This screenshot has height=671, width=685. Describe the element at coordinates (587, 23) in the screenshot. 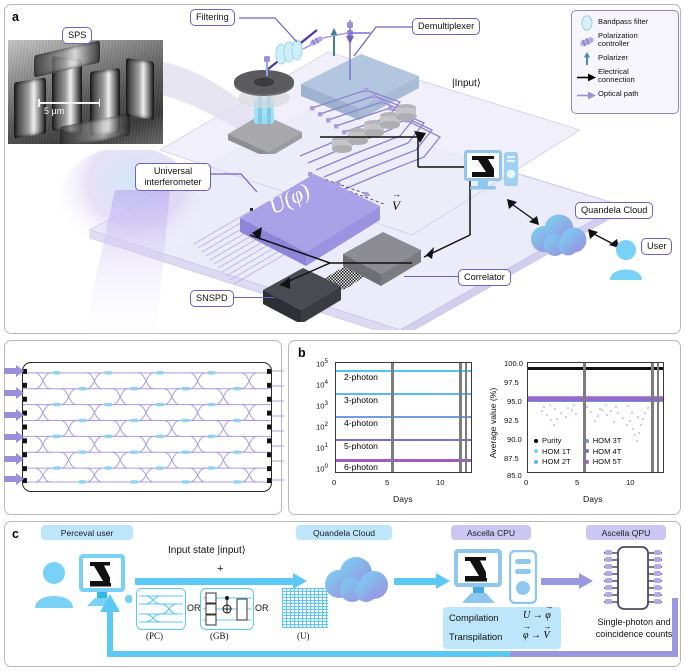

I see `bandpass-filter-icon` at that location.